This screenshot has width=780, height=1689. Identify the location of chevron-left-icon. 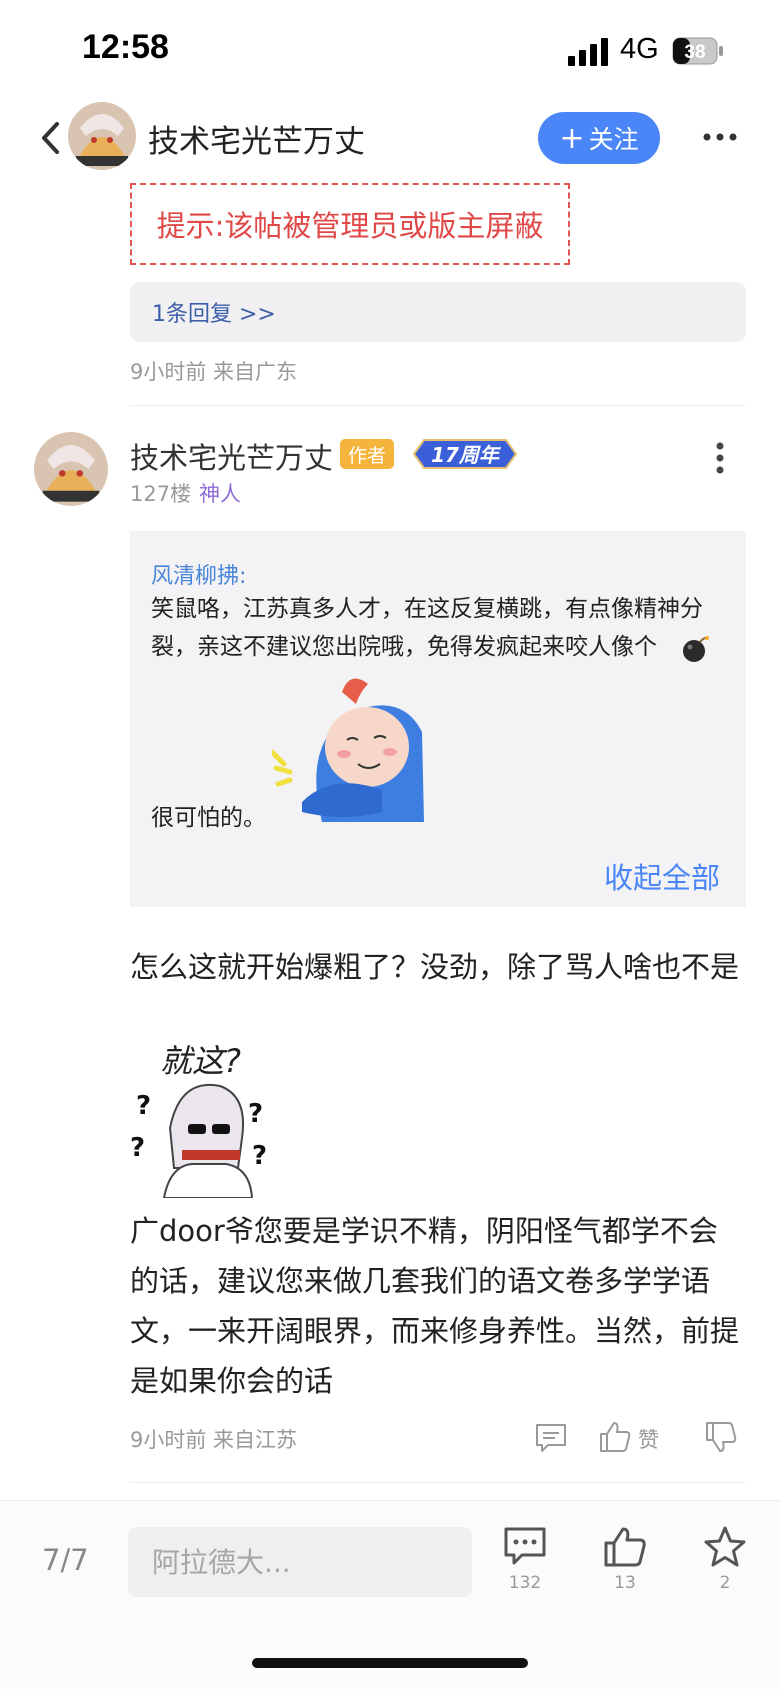
(50, 138).